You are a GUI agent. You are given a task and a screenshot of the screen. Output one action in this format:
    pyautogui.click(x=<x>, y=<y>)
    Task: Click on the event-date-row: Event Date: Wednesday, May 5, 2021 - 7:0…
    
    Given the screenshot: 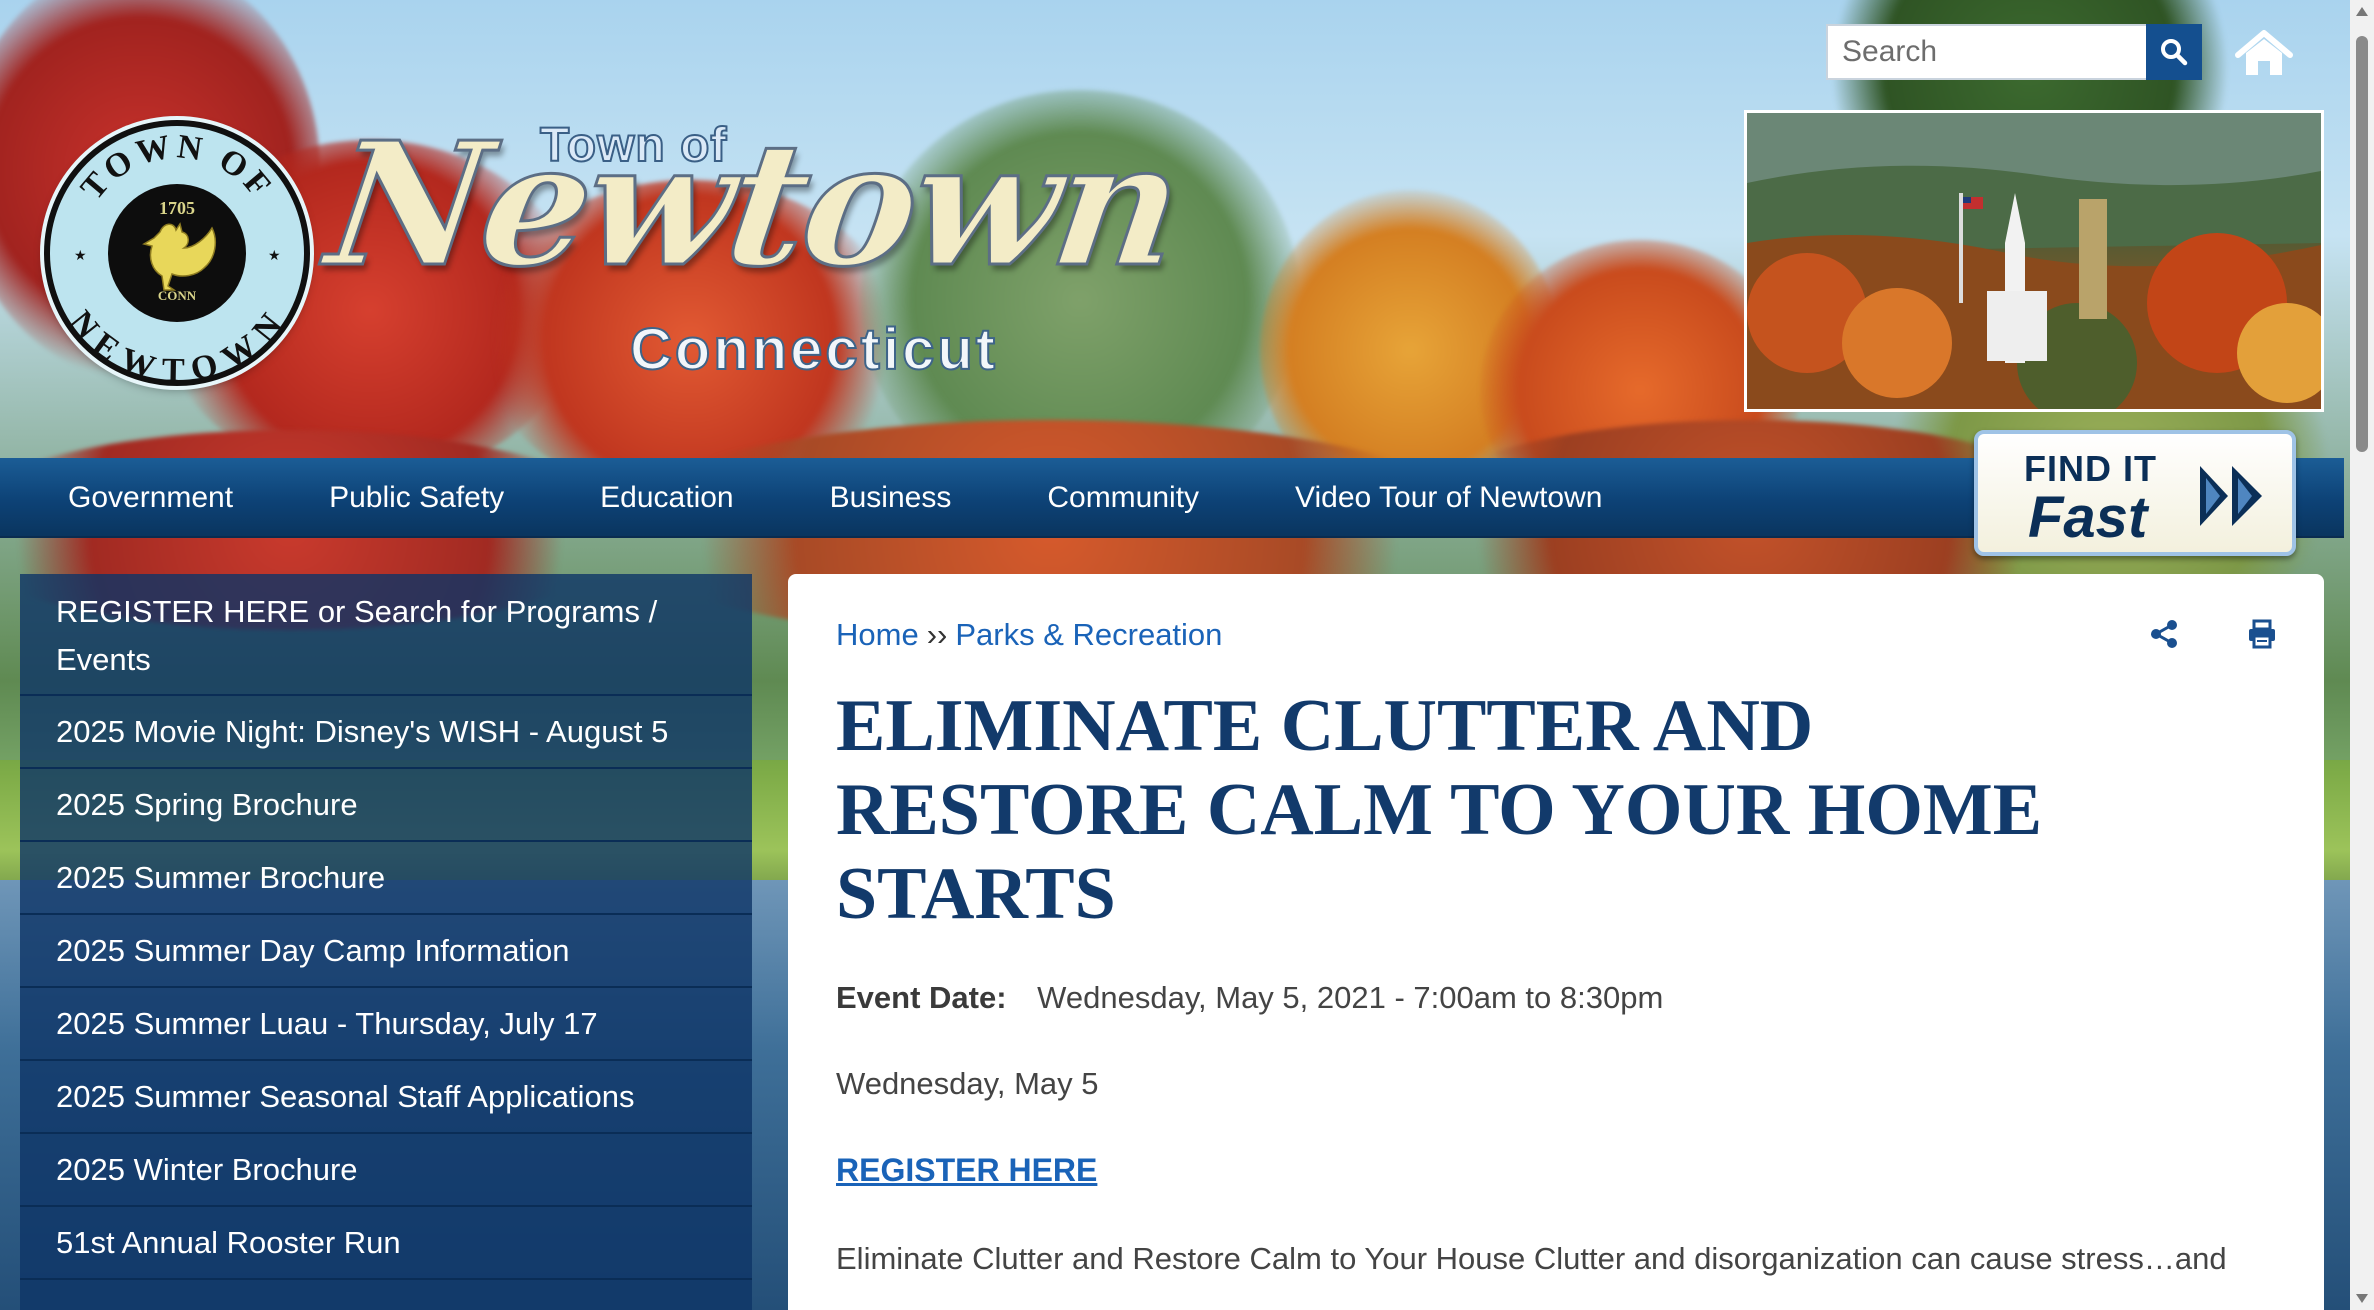 What is the action you would take?
    pyautogui.click(x=1556, y=998)
    